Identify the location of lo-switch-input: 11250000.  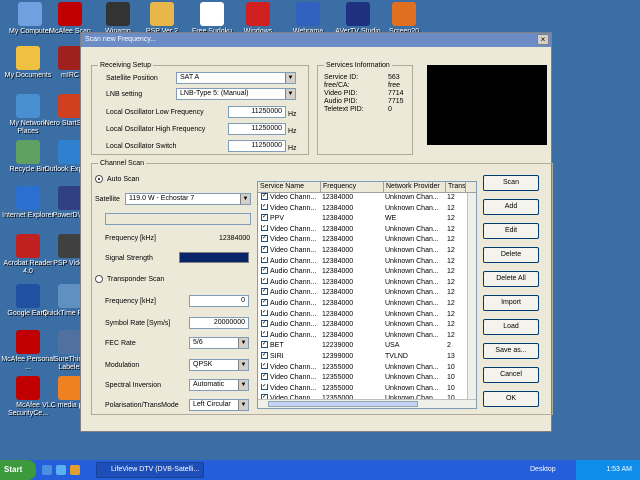
(257, 146).